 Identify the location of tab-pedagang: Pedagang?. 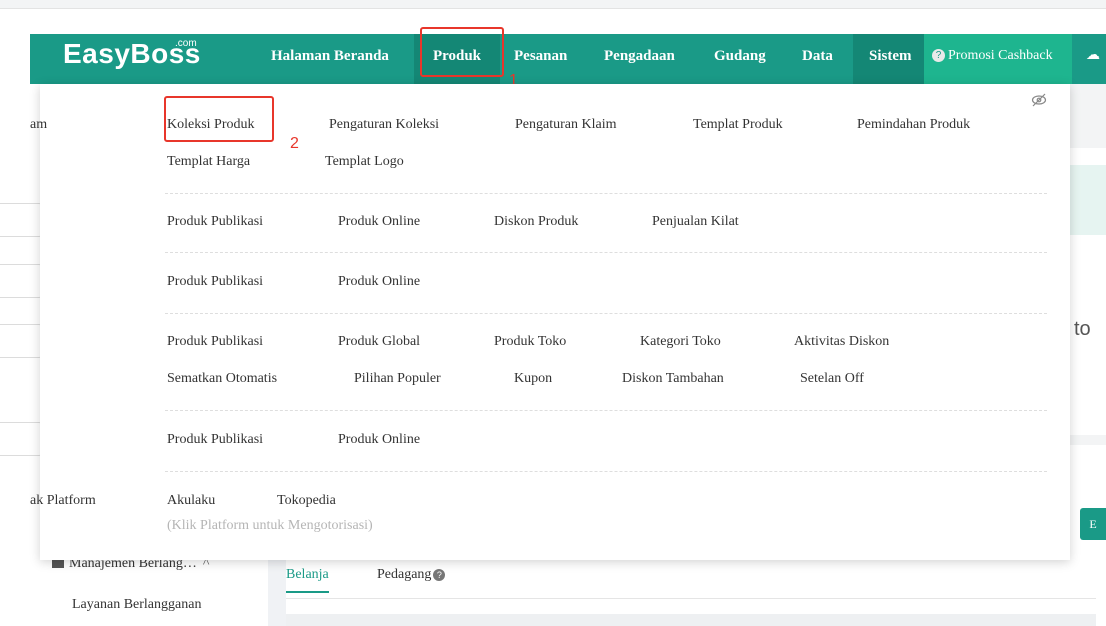
(411, 575).